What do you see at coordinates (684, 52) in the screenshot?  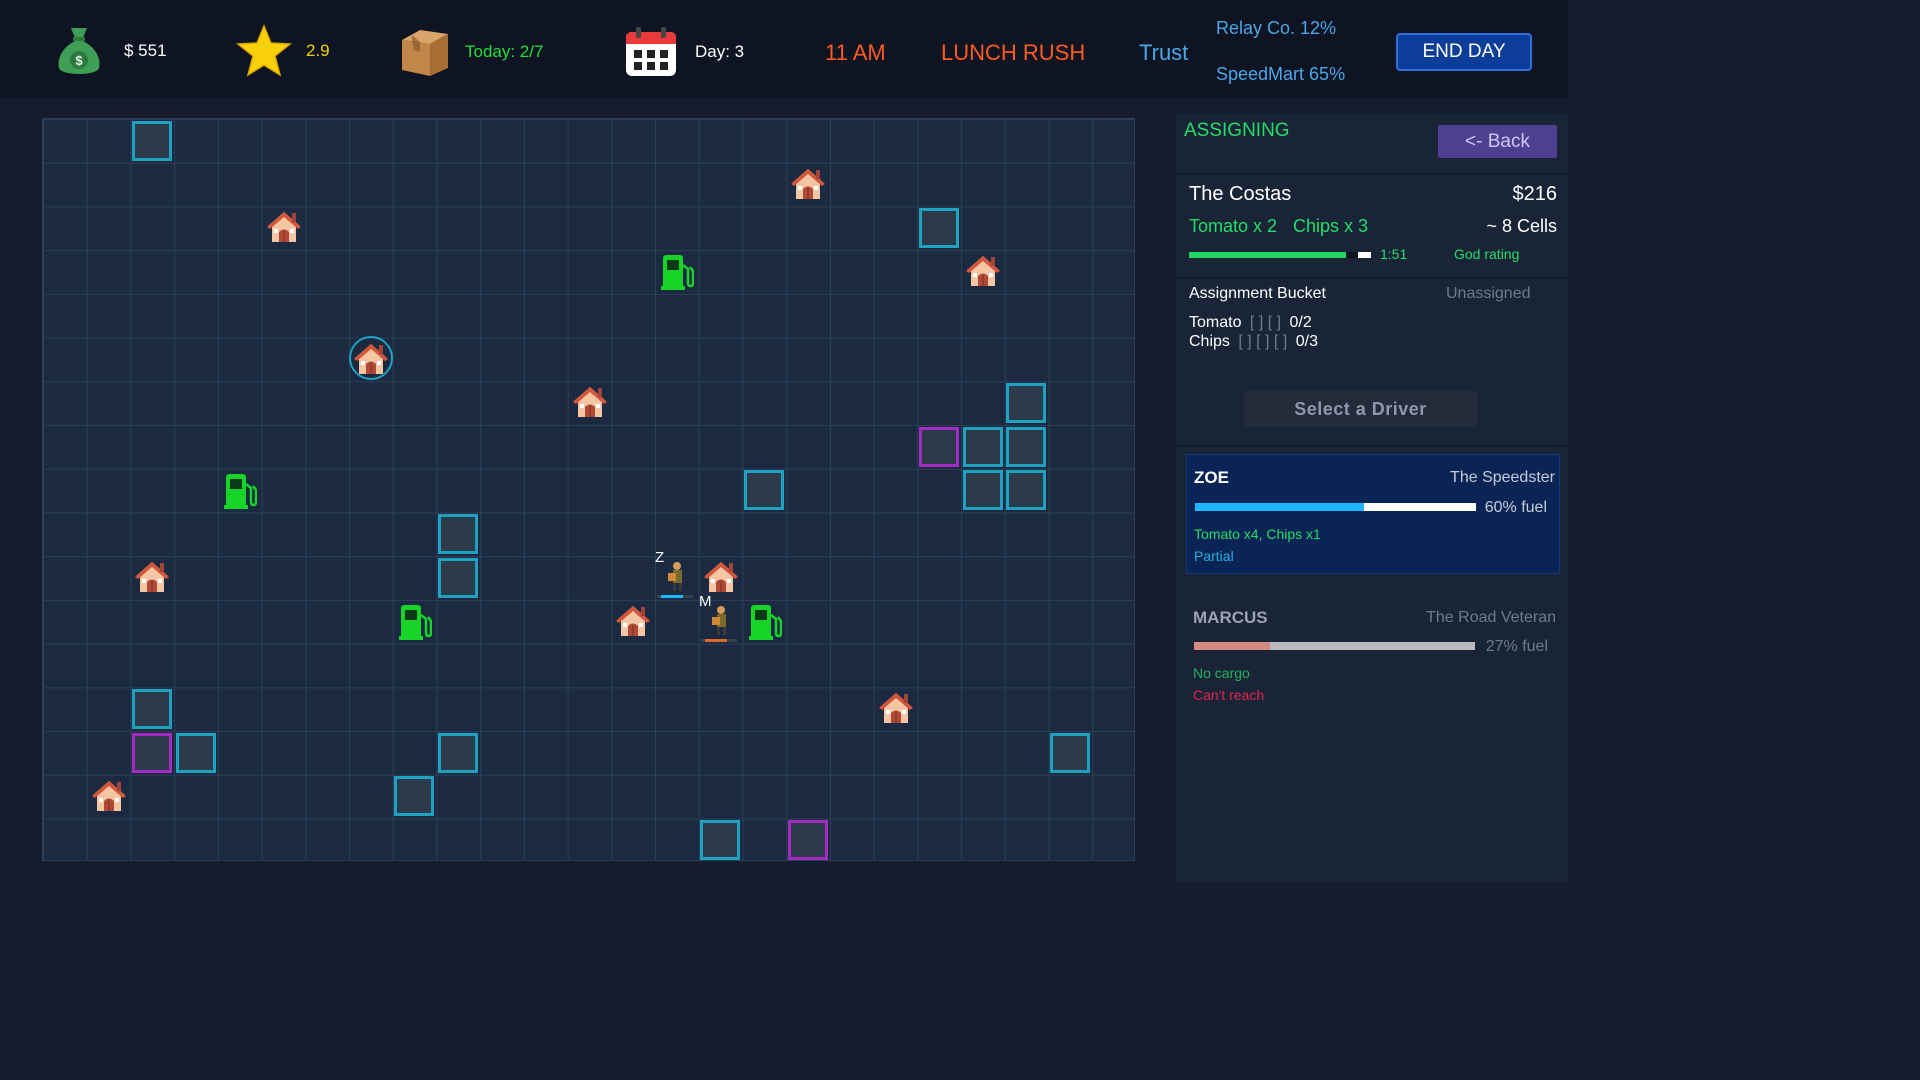 I see `day-stat: Day: 3` at bounding box center [684, 52].